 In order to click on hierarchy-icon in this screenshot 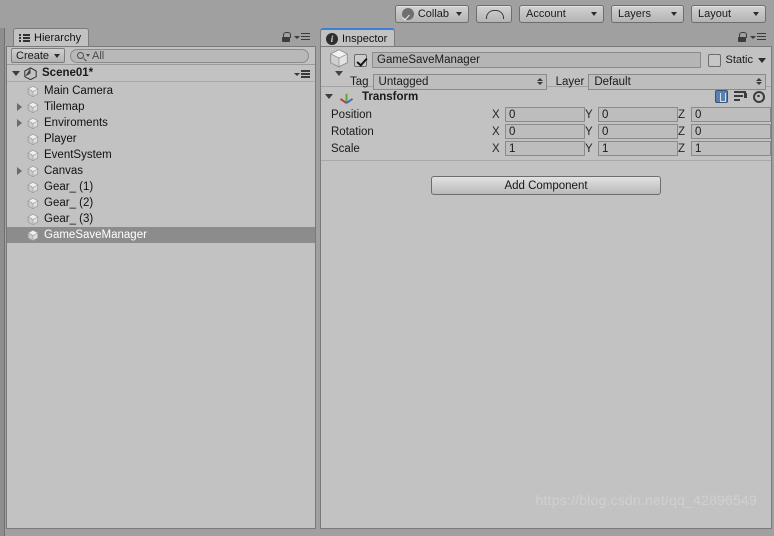, I will do `click(24, 38)`.